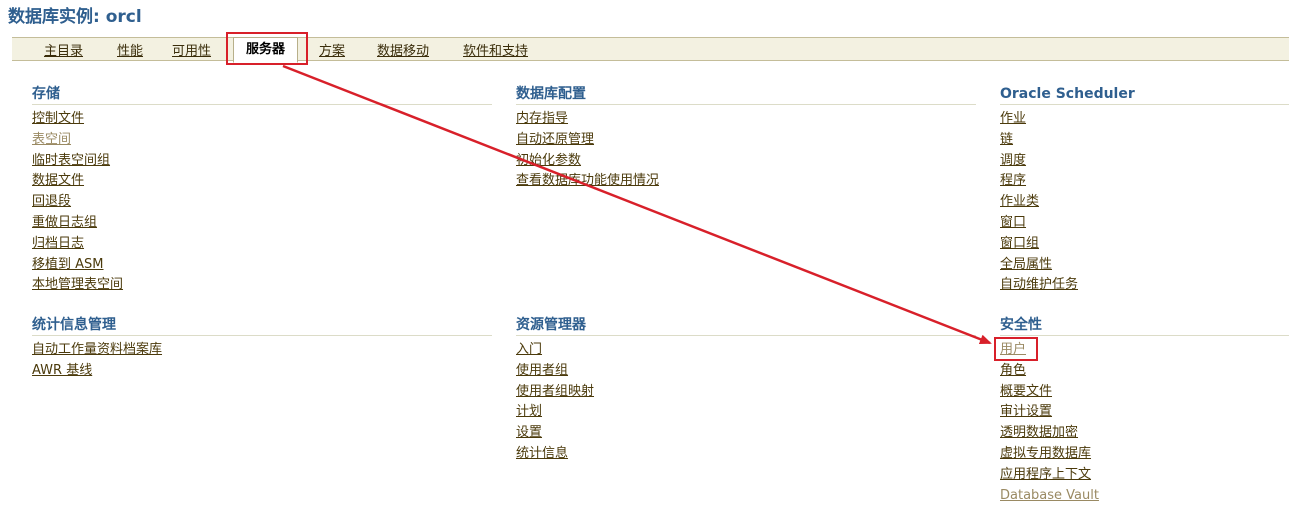 This screenshot has height=521, width=1289. Describe the element at coordinates (130, 49) in the screenshot. I see `tab-performance: 性能` at that location.